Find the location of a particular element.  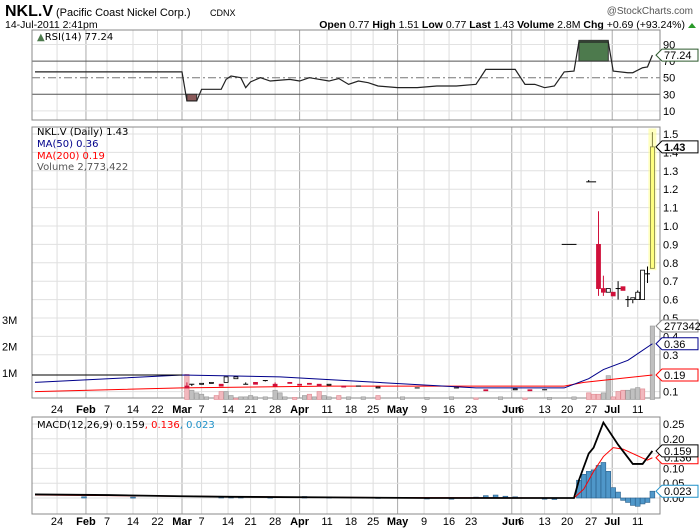

chg-value: +0.69 (+93.24%) is located at coordinates (646, 25).